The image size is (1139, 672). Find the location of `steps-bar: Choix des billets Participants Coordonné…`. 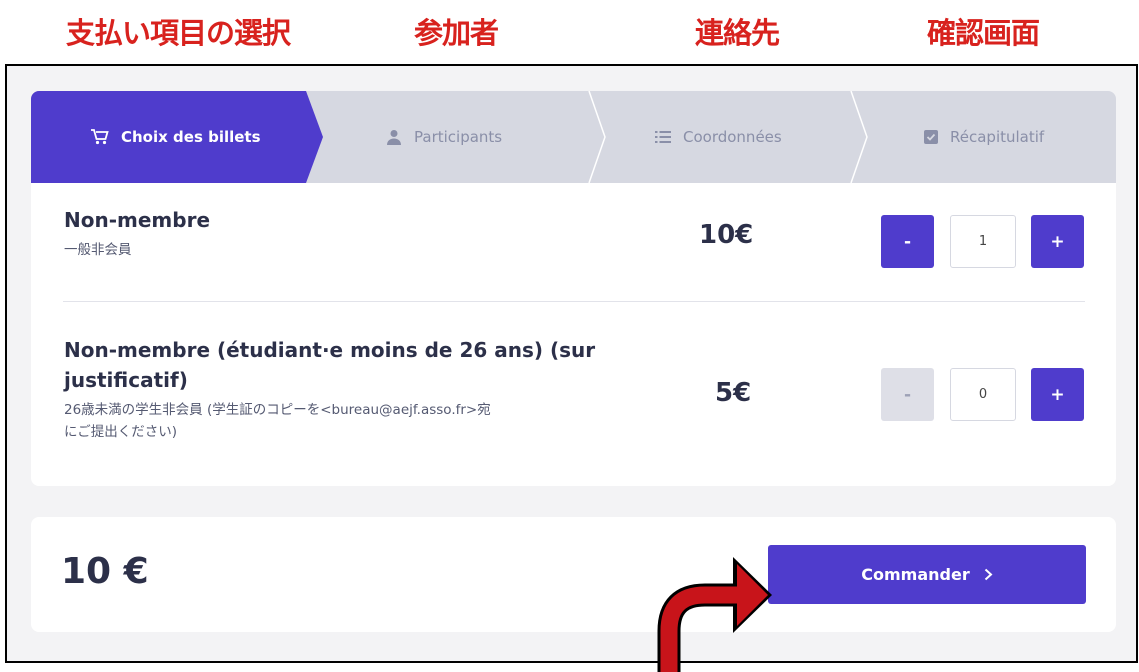

steps-bar: Choix des billets Participants Coordonné… is located at coordinates (573, 137).